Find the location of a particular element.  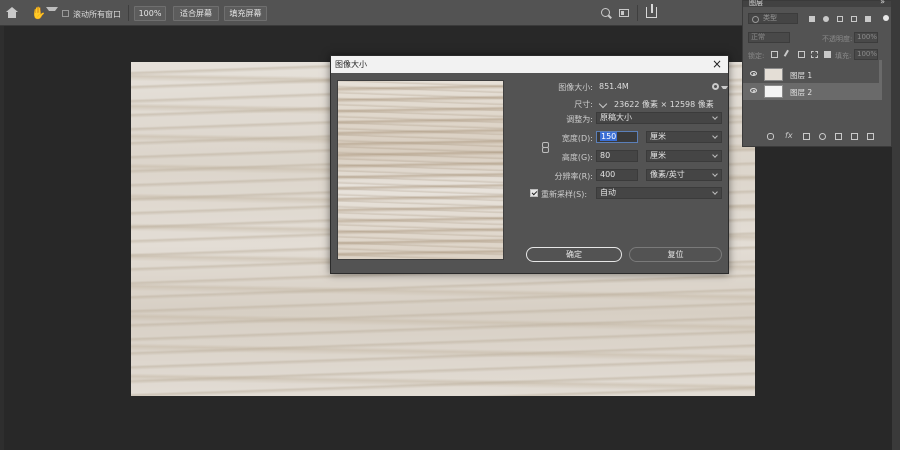

resolution-unit-select: 像素/英寸 is located at coordinates (684, 175).